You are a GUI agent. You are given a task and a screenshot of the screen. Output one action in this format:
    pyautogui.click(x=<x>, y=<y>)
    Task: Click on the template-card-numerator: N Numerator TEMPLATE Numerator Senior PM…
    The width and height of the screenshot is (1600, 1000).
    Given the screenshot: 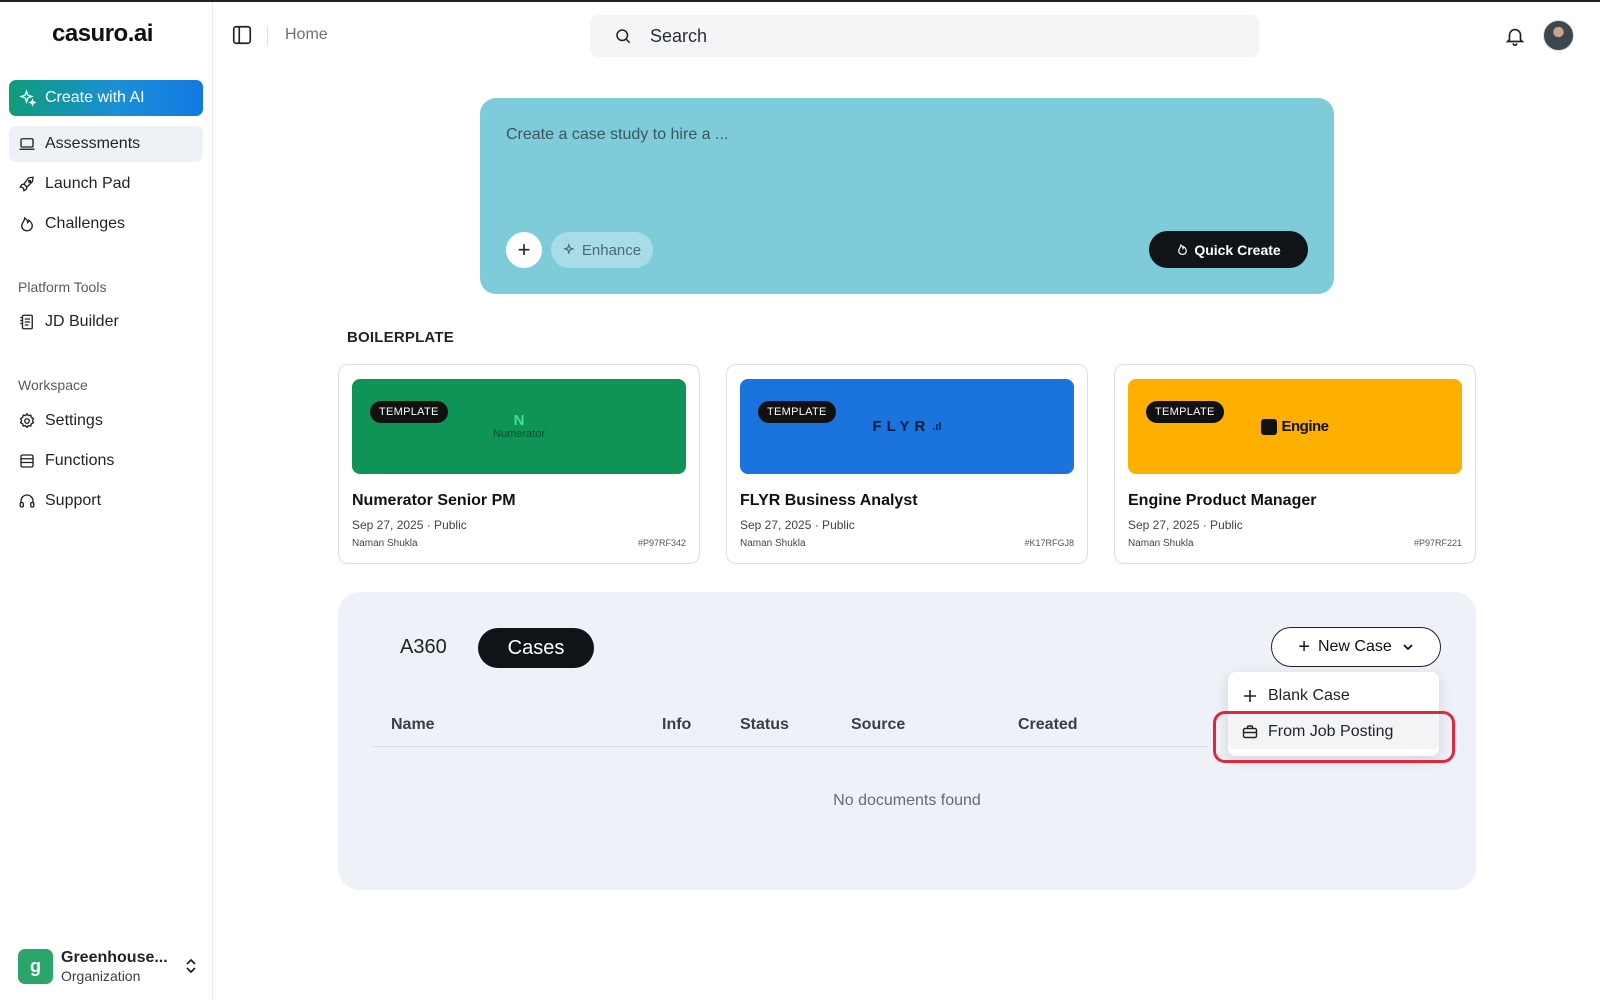 What is the action you would take?
    pyautogui.click(x=519, y=464)
    